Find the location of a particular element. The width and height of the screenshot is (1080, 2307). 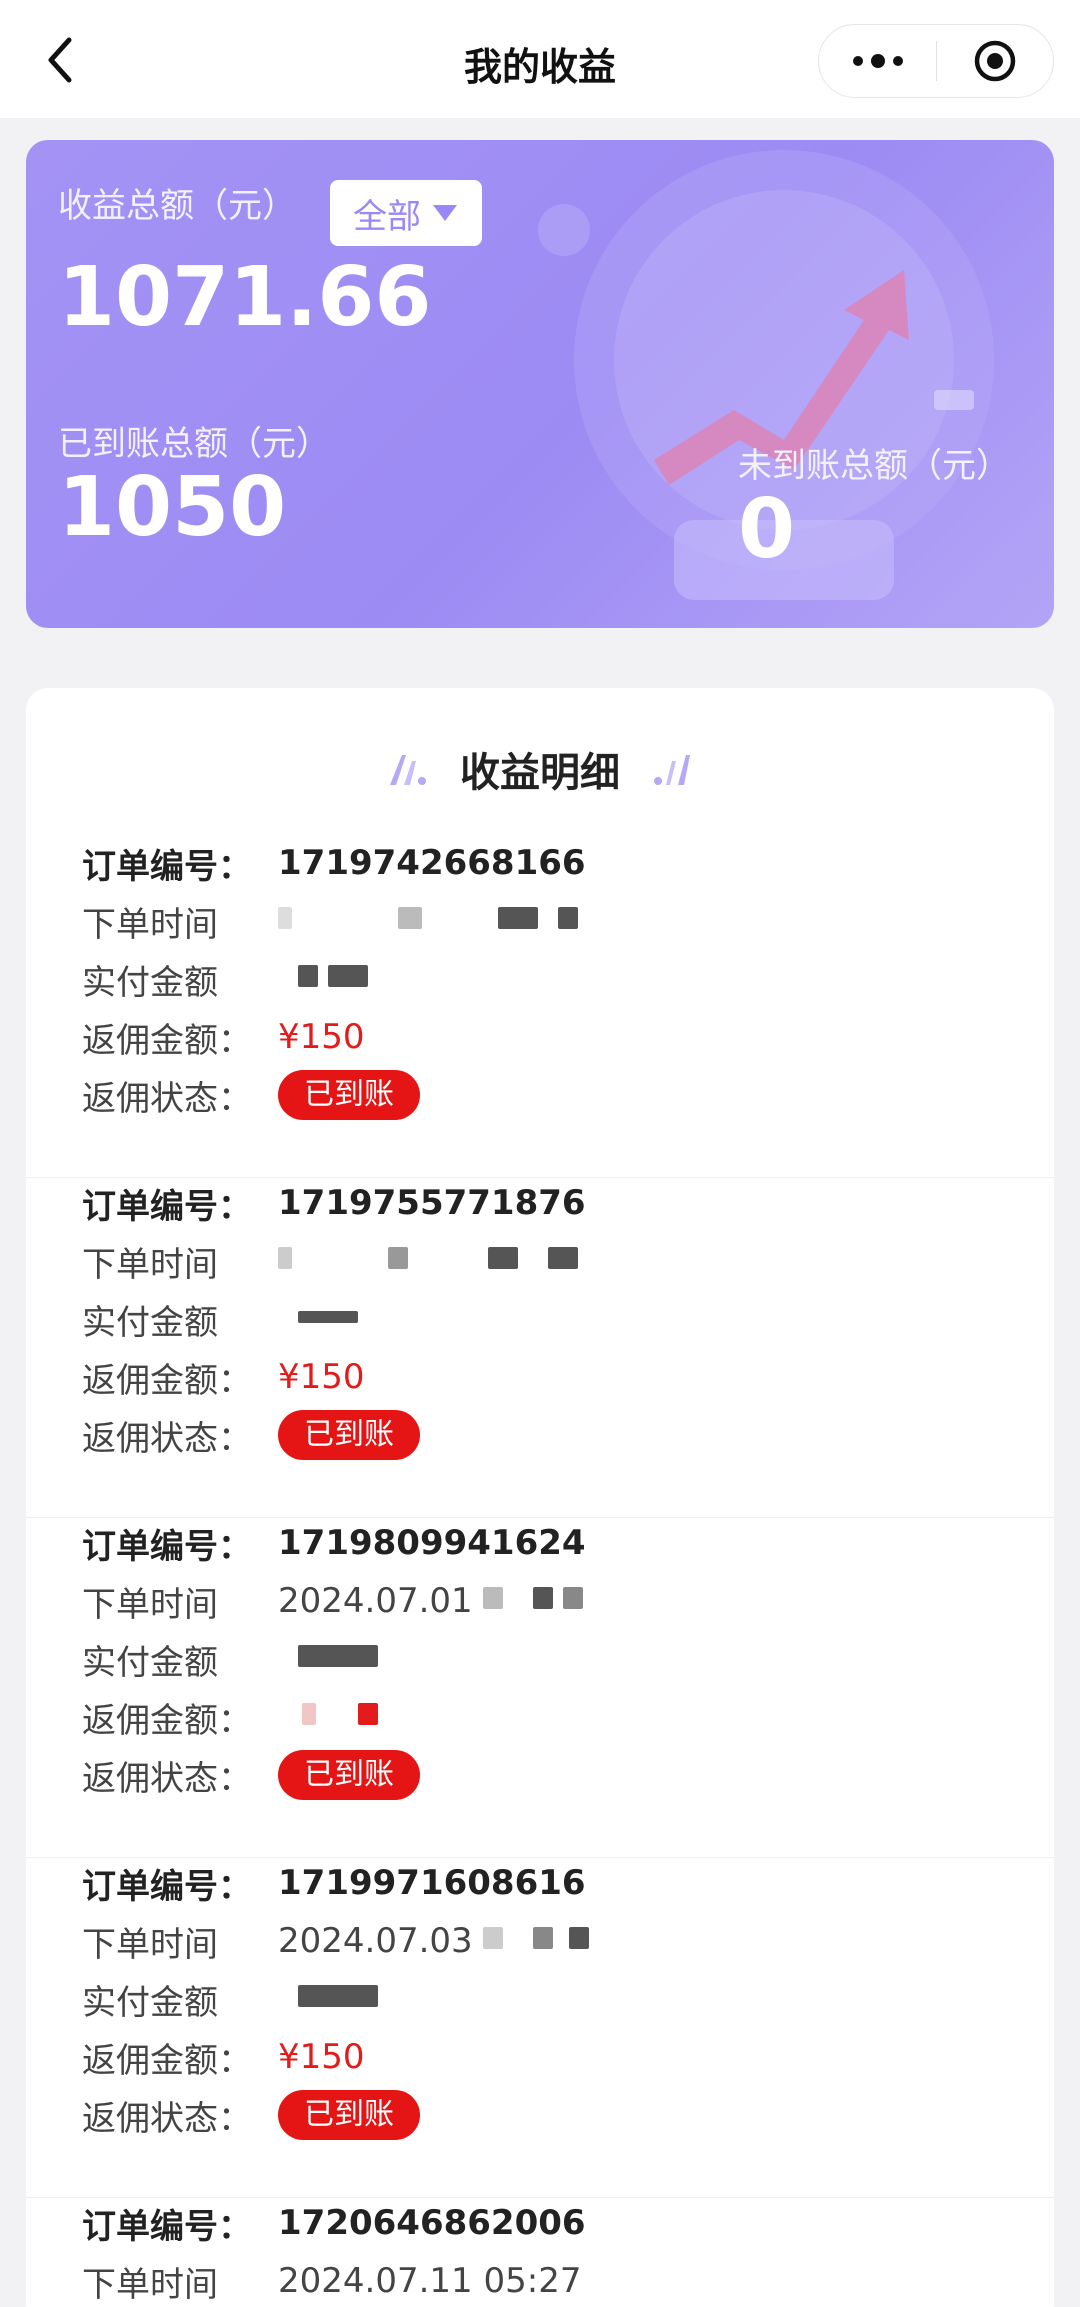

pending-total-value: 0 is located at coordinates (767, 529).